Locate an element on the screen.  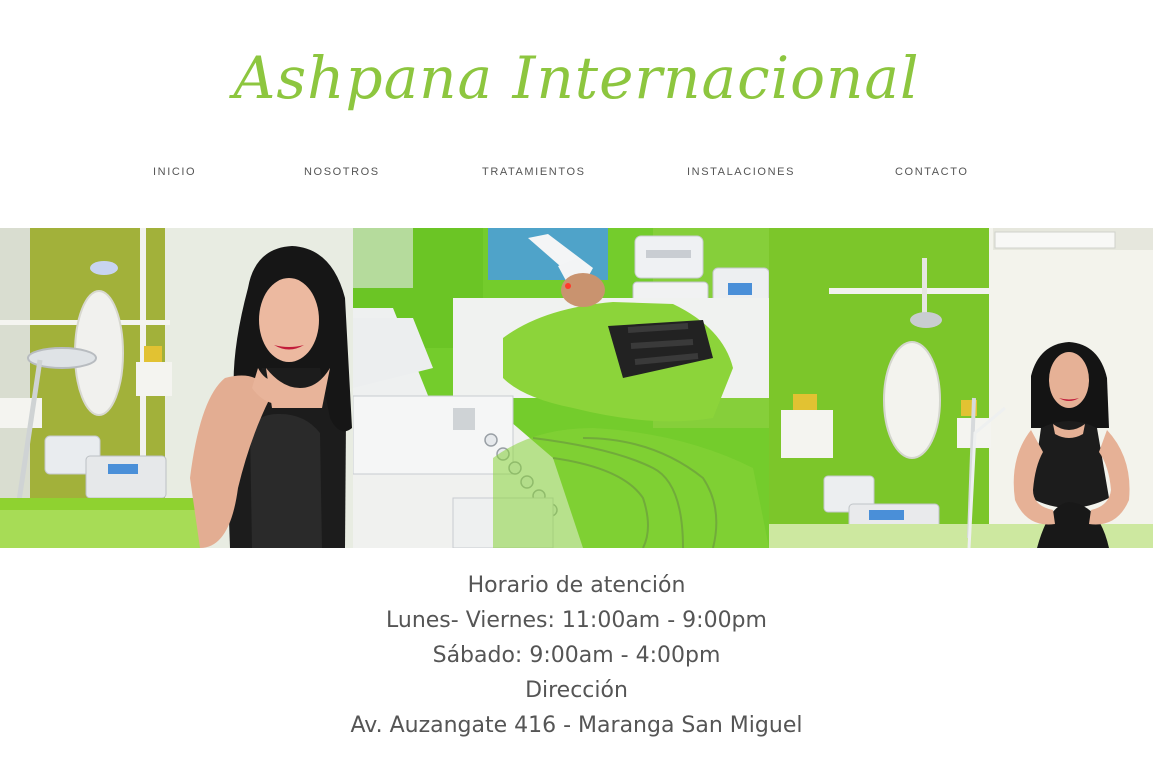
gallery-photo-room is located at coordinates (961, 388).